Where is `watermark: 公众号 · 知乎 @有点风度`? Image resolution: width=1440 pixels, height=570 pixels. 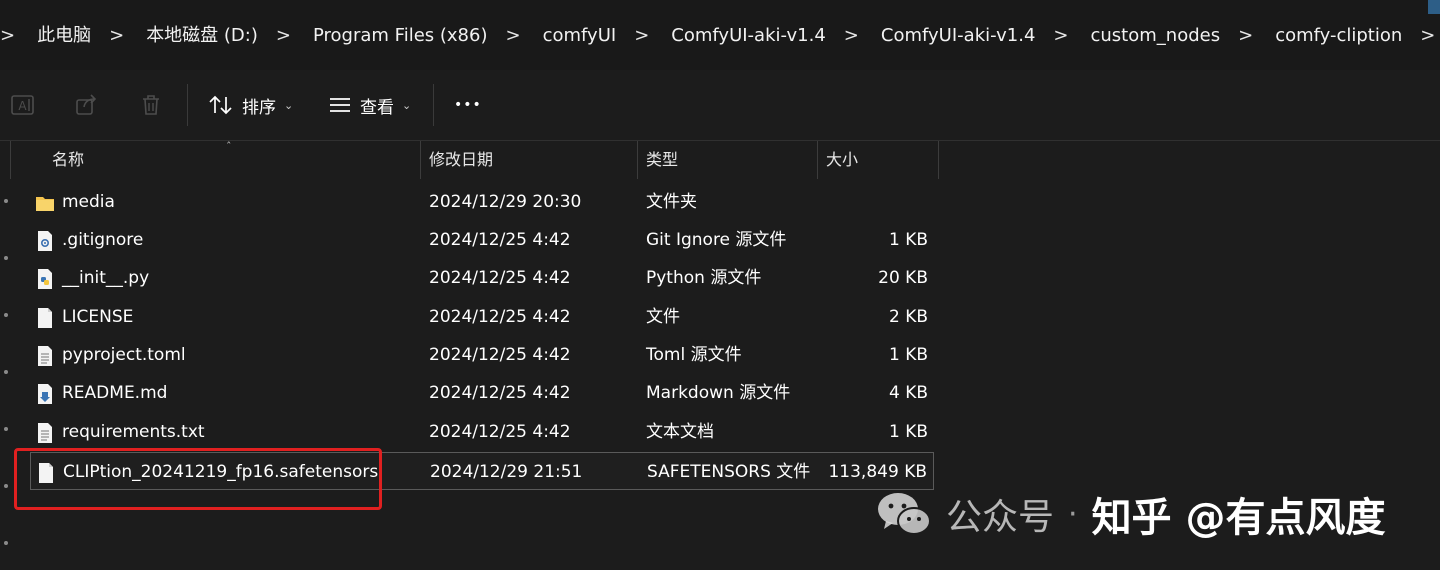
watermark: 公众号 · 知乎 @有点风度 is located at coordinates (1131, 514).